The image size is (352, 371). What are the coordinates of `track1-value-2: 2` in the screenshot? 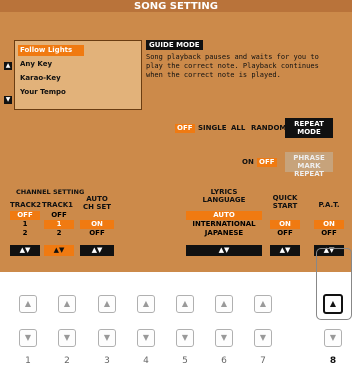 It's located at (59, 233).